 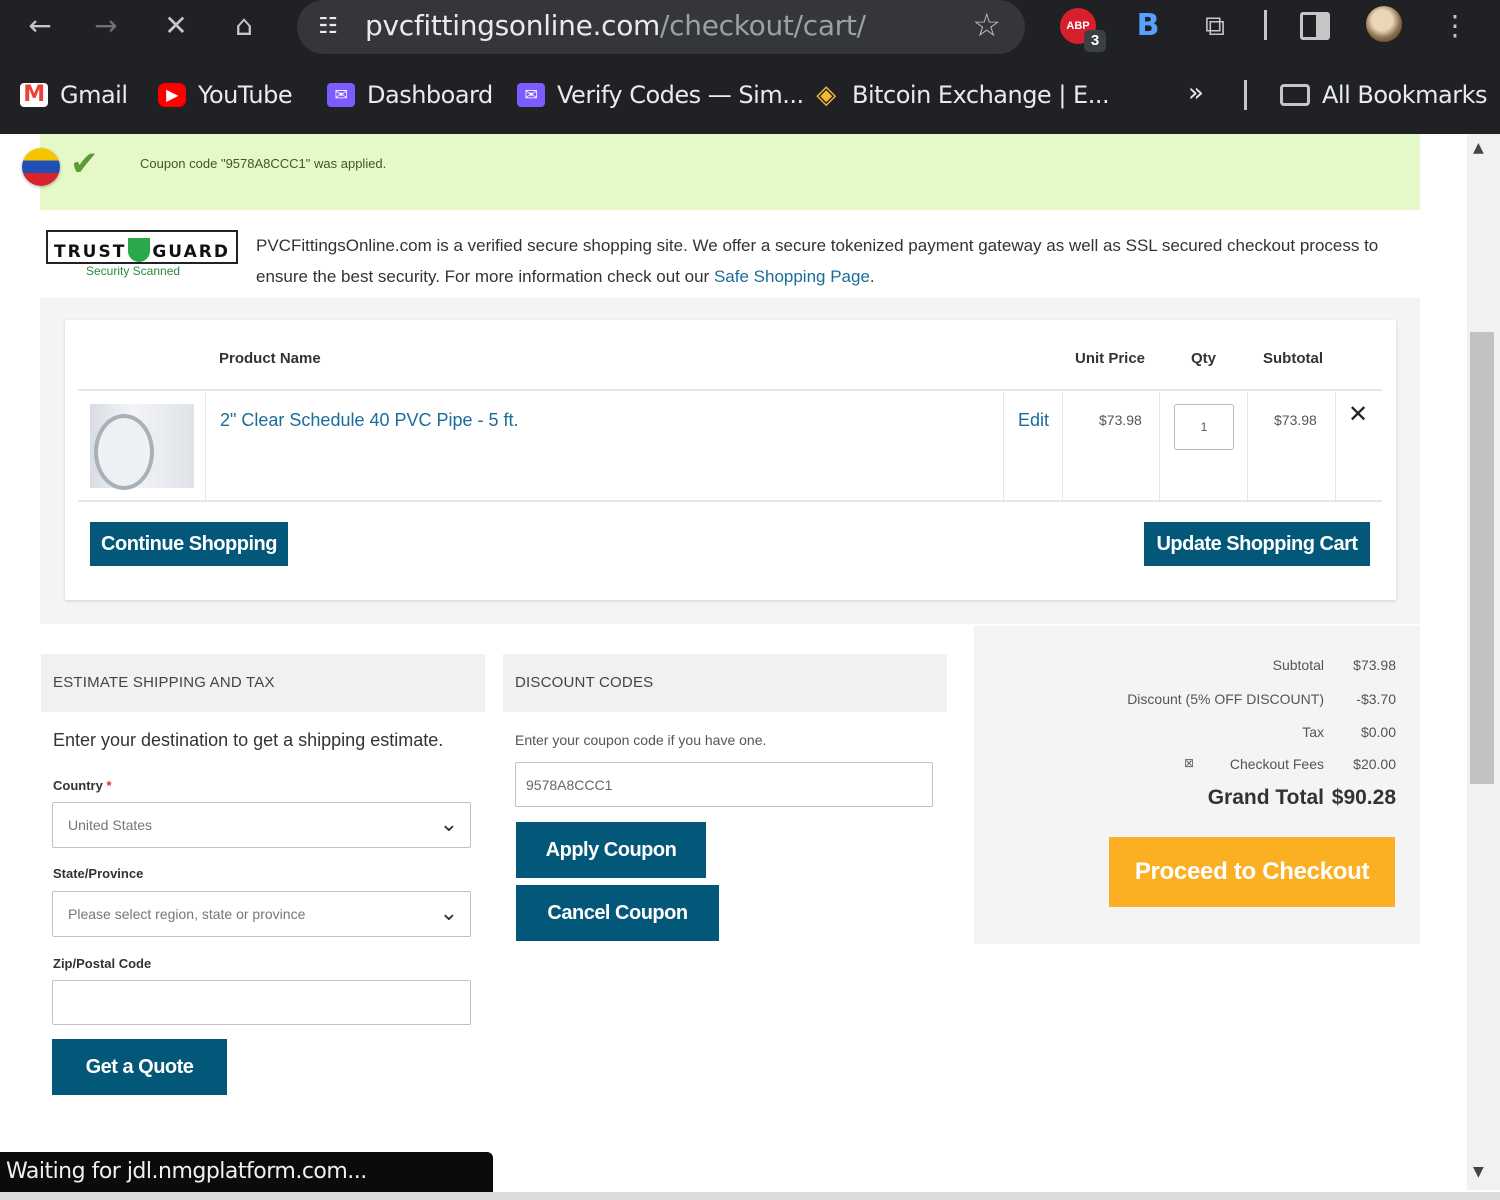 I want to click on back-arrow-icon: ←, so click(x=40, y=26).